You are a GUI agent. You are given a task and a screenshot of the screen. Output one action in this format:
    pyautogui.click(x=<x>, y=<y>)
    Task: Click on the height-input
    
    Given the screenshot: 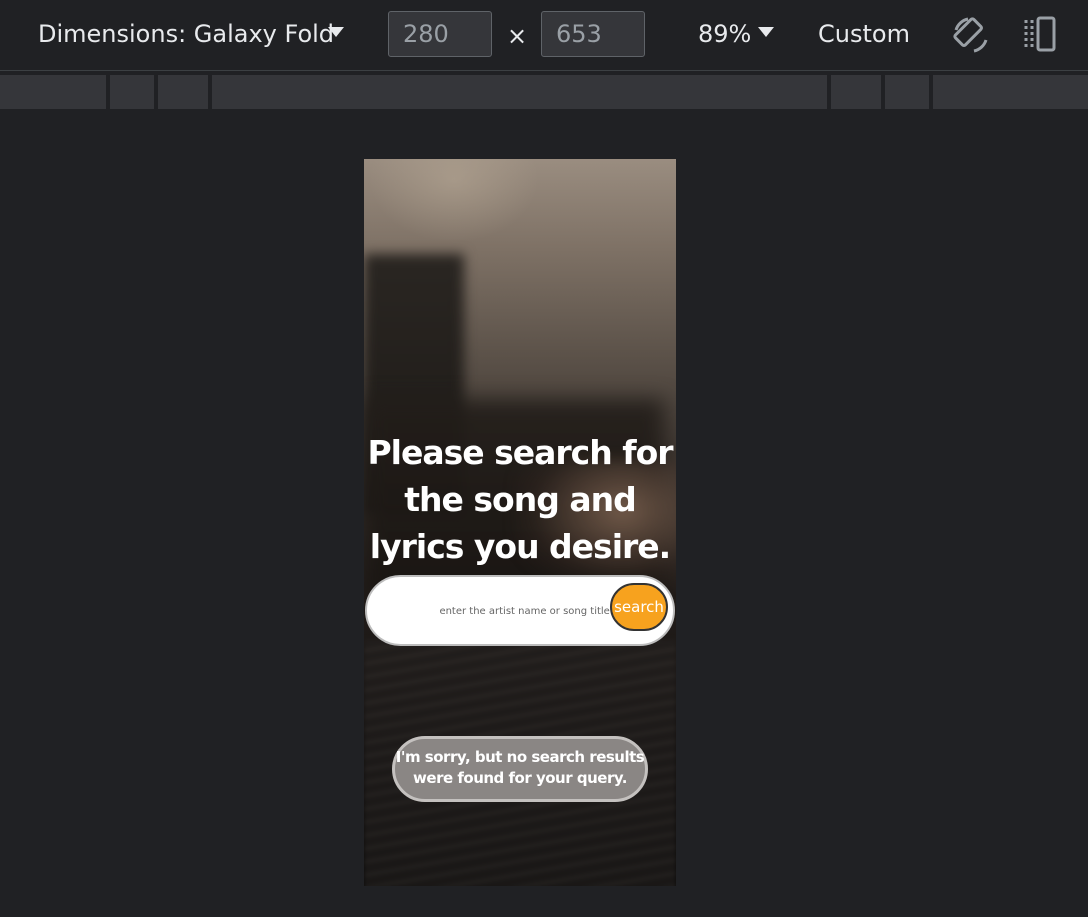 What is the action you would take?
    pyautogui.click(x=593, y=34)
    